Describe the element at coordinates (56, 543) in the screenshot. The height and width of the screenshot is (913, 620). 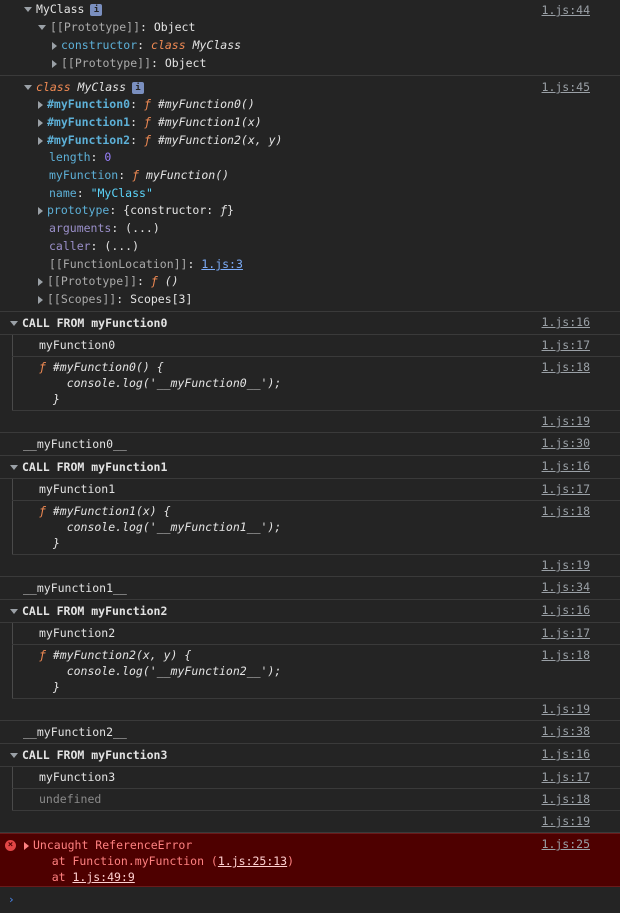
I see `code-line: }` at that location.